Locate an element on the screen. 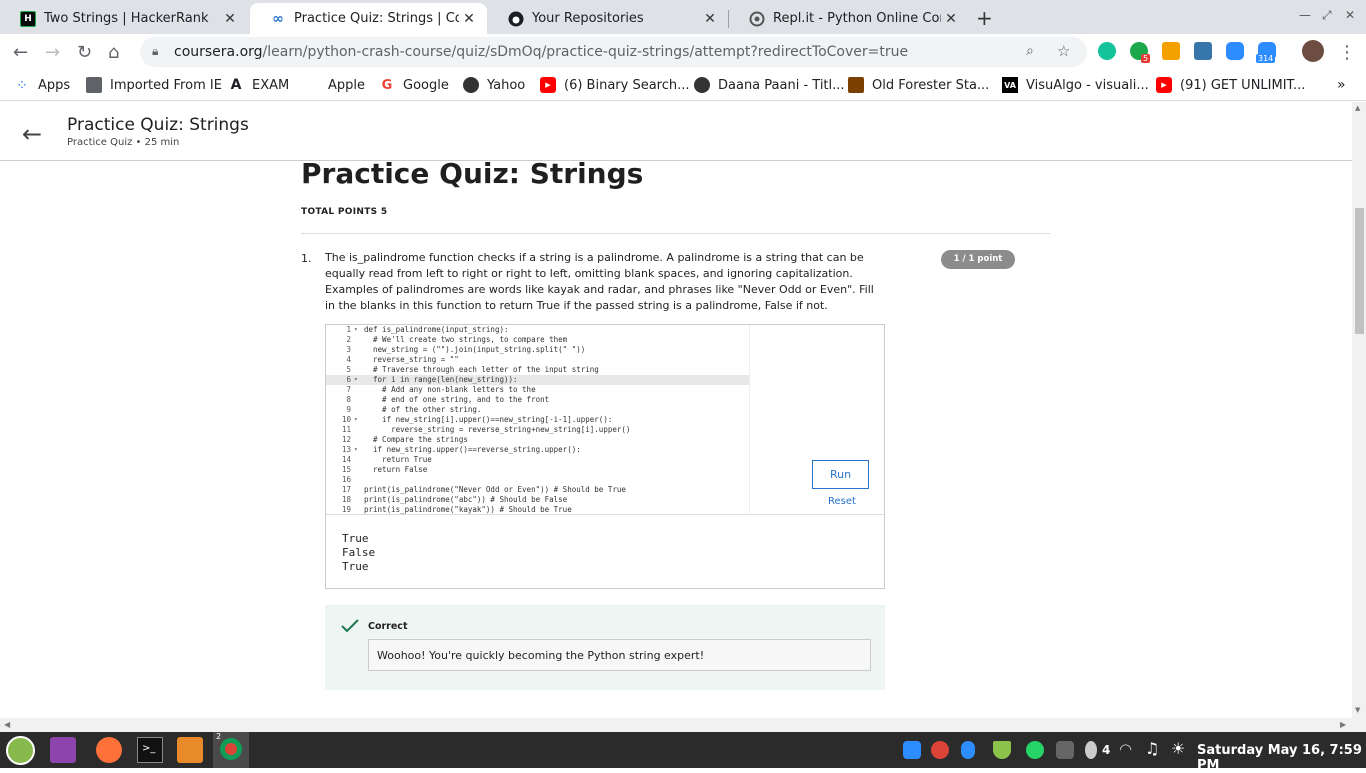 This screenshot has height=773, width=1366. files-icon is located at coordinates (190, 750).